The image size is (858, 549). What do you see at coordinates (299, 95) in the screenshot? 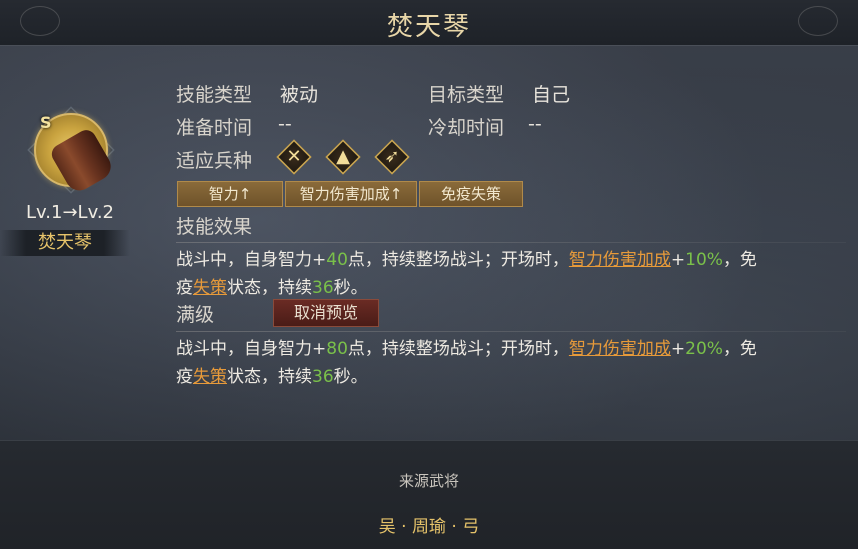
I see `skill-type-value: 被动` at bounding box center [299, 95].